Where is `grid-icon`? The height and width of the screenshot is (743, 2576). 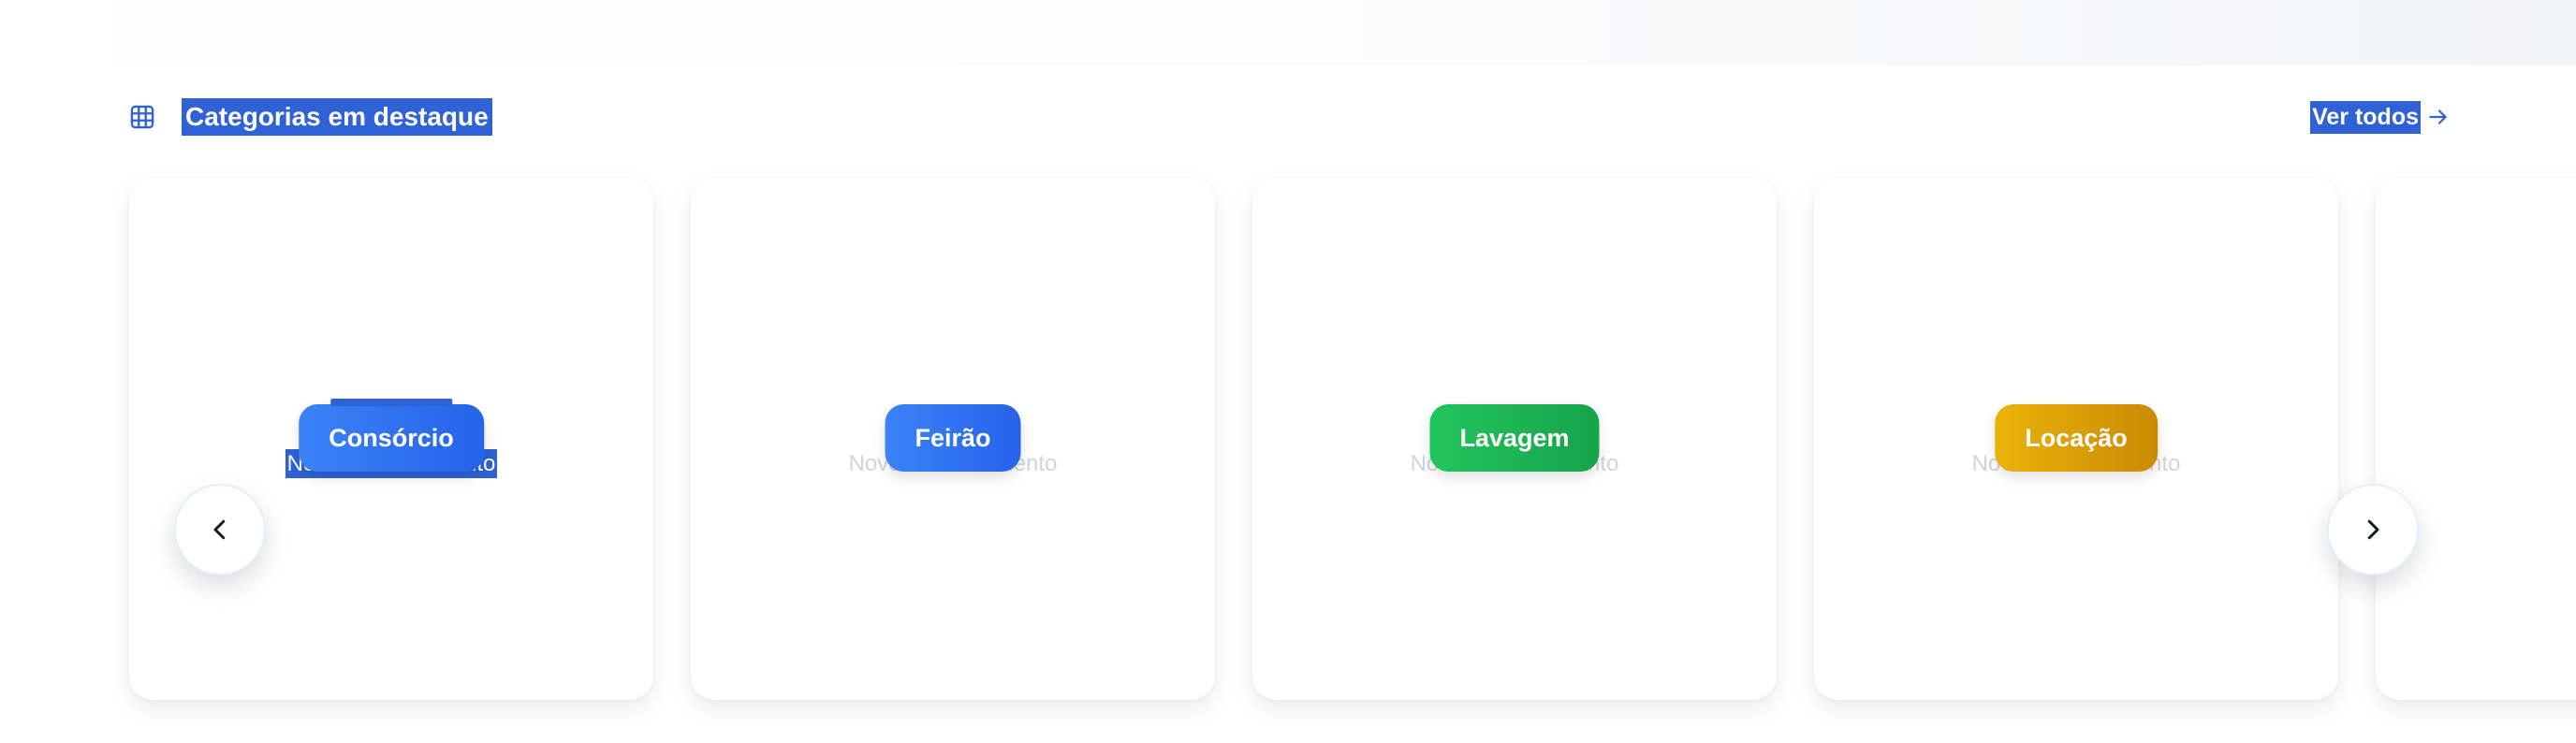 grid-icon is located at coordinates (142, 117).